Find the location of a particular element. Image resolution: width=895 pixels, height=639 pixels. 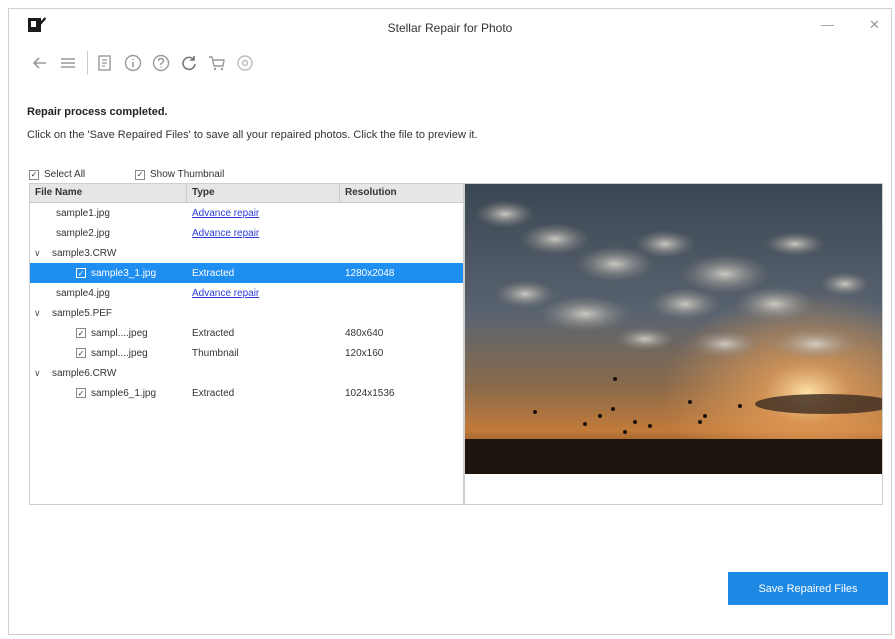

refresh-icon is located at coordinates (189, 63).